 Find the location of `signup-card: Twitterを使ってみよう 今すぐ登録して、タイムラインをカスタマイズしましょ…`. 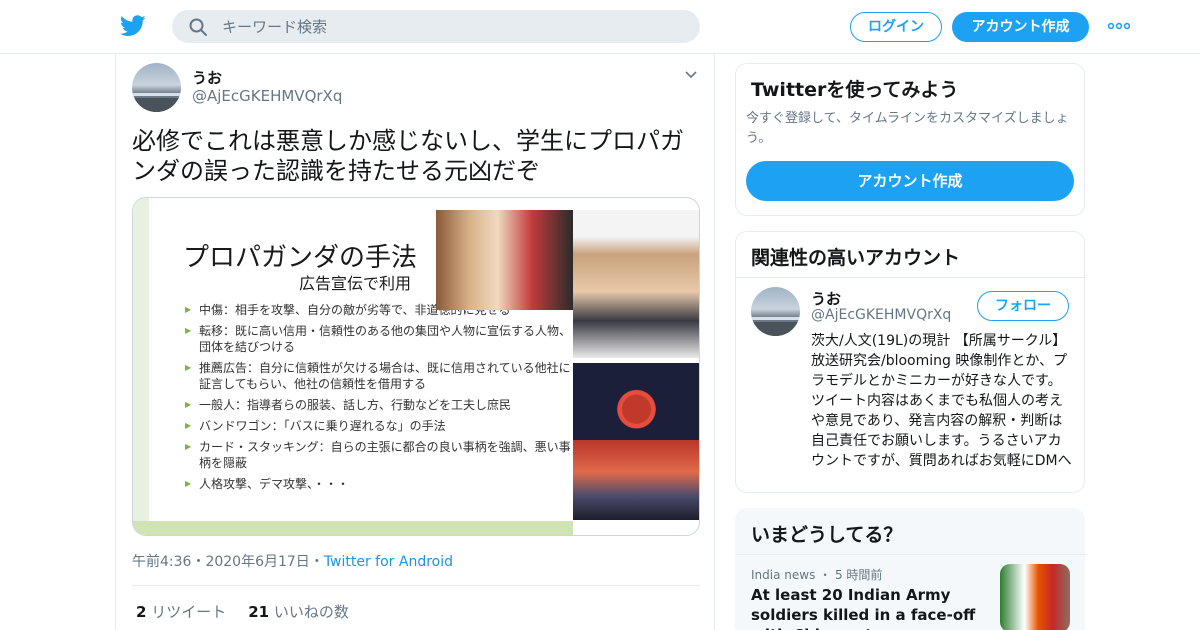

signup-card: Twitterを使ってみよう 今すぐ登録して、タイムラインをカスタマイズしましょ… is located at coordinates (910, 139).